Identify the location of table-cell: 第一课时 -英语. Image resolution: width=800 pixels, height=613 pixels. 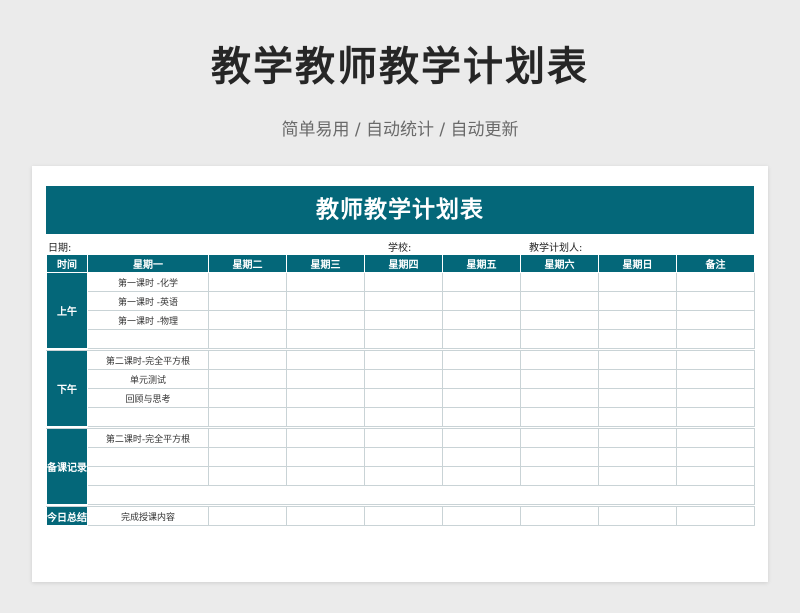
(148, 301).